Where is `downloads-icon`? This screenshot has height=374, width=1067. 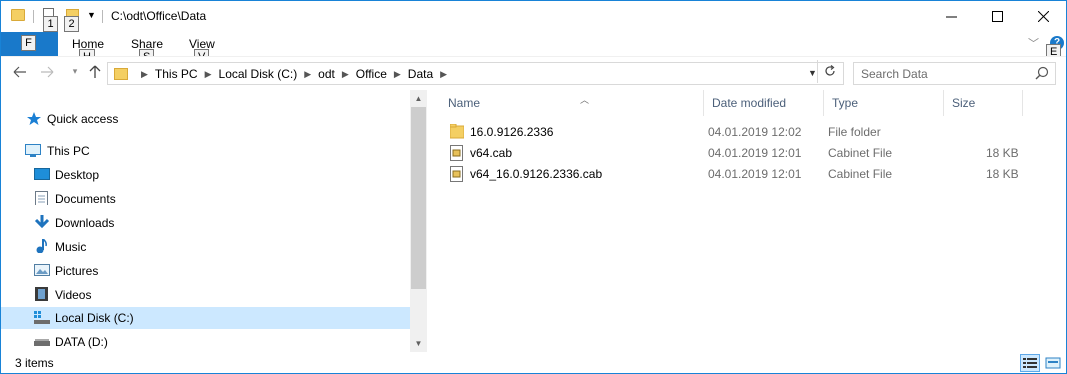
downloads-icon is located at coordinates (42, 222).